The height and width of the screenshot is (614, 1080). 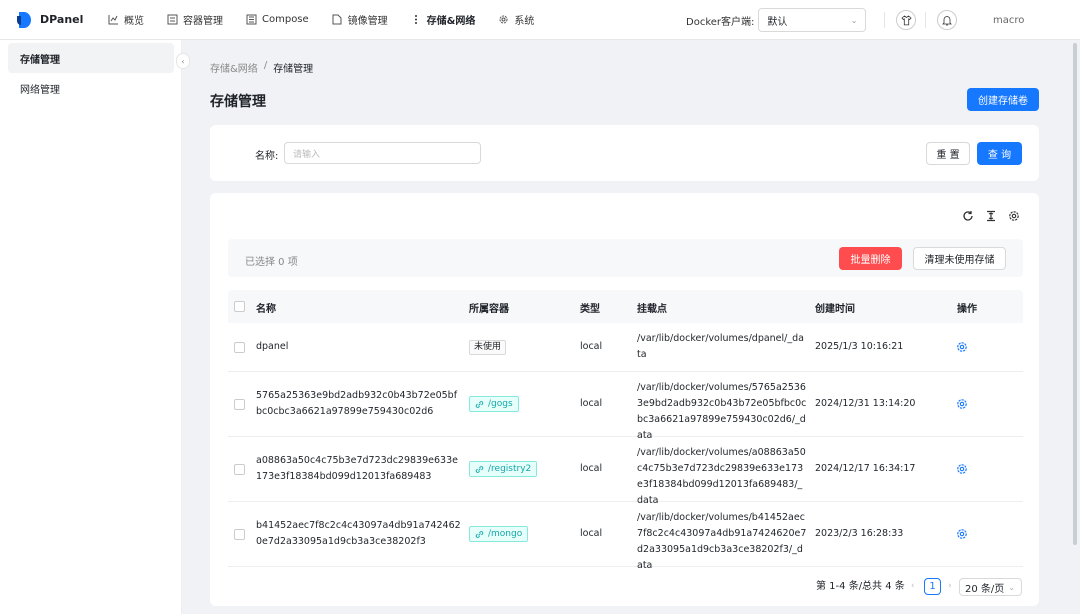 I want to click on docker-client-select: 默认 ⌄, so click(x=812, y=20).